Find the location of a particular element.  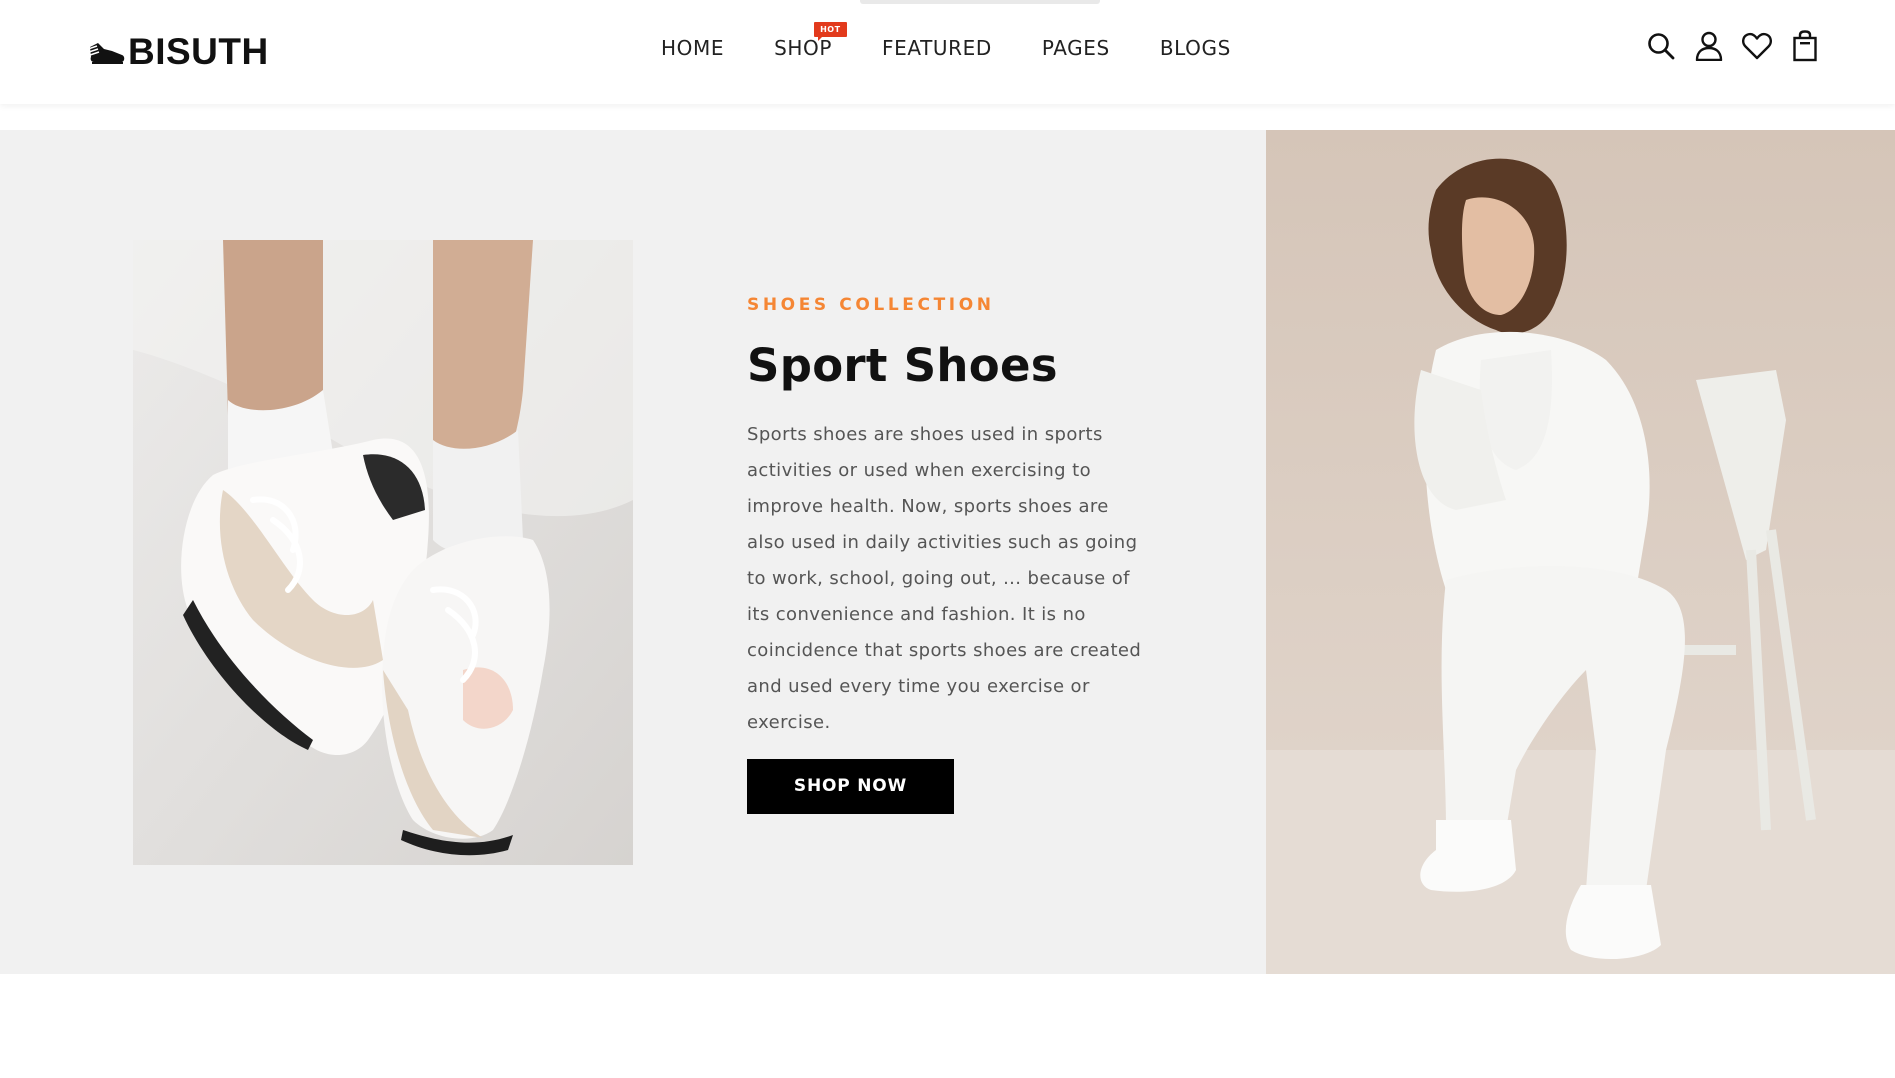

nav-item-blogs: BLOGS is located at coordinates (1195, 48).